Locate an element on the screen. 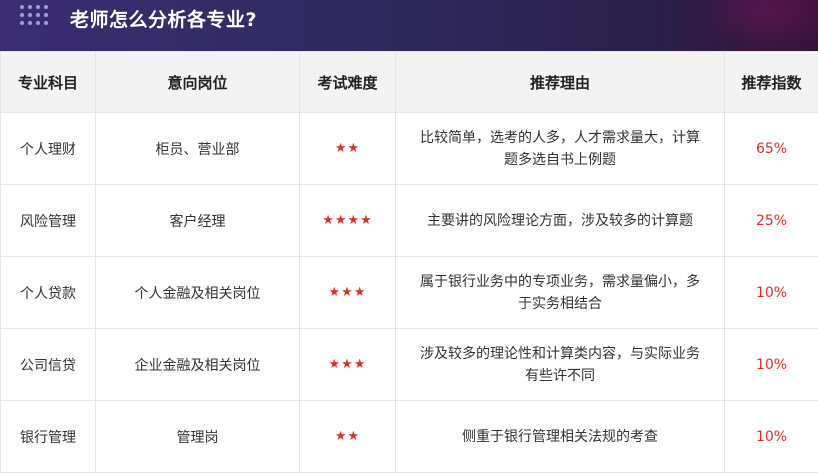 This screenshot has height=473, width=818. title-banner: 老师怎么分析各专业? is located at coordinates (409, 25).